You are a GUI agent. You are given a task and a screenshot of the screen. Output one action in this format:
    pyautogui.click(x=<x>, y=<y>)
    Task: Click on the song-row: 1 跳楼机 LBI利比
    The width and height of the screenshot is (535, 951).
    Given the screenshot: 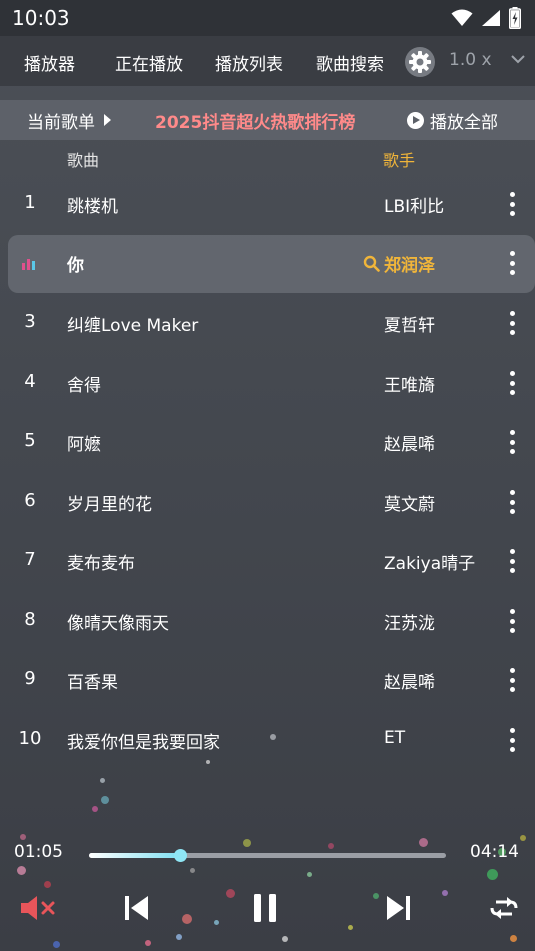 What is the action you would take?
    pyautogui.click(x=267, y=204)
    